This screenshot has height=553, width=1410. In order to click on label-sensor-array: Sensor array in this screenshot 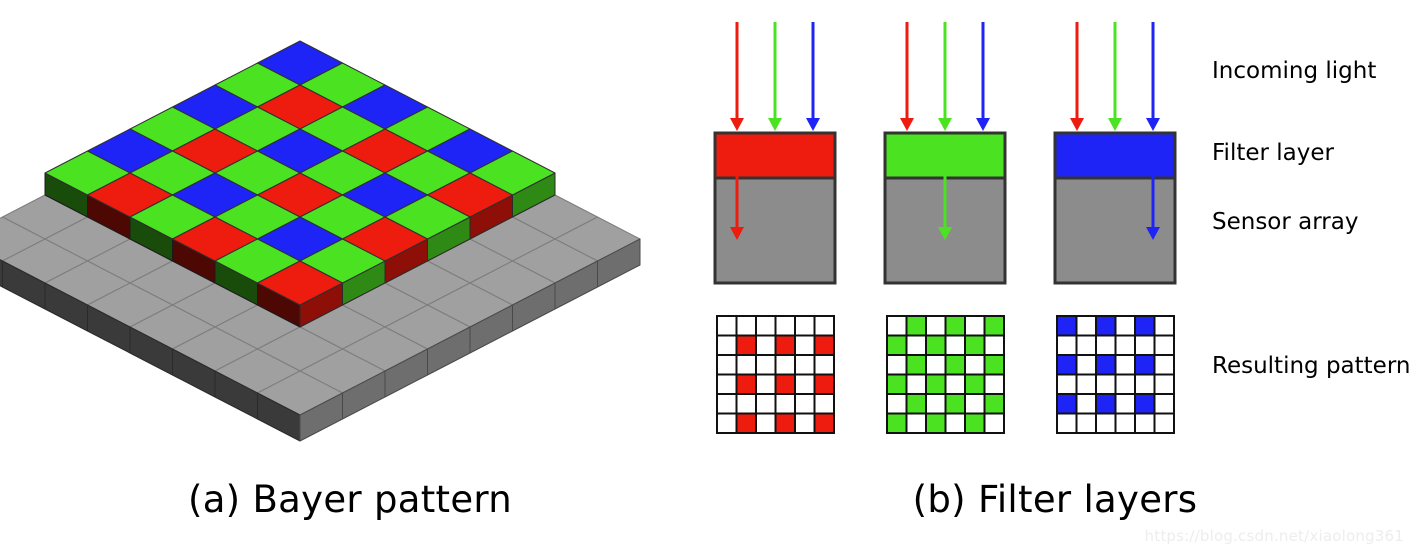, I will do `click(1285, 222)`.